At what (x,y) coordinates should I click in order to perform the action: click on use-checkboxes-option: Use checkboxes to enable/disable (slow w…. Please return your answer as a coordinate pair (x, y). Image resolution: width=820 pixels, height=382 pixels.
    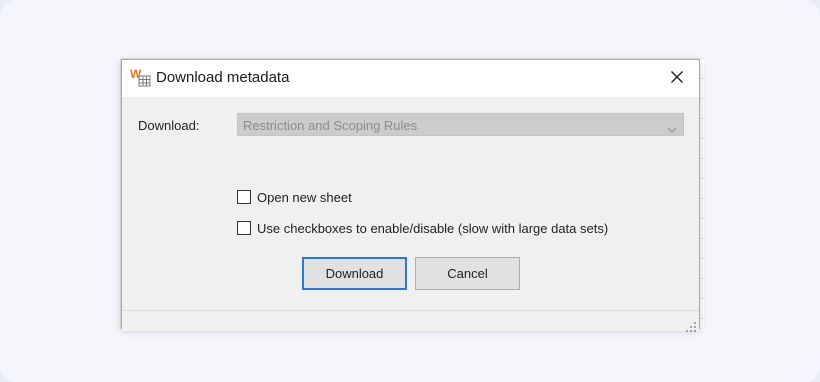
    Looking at the image, I should click on (422, 228).